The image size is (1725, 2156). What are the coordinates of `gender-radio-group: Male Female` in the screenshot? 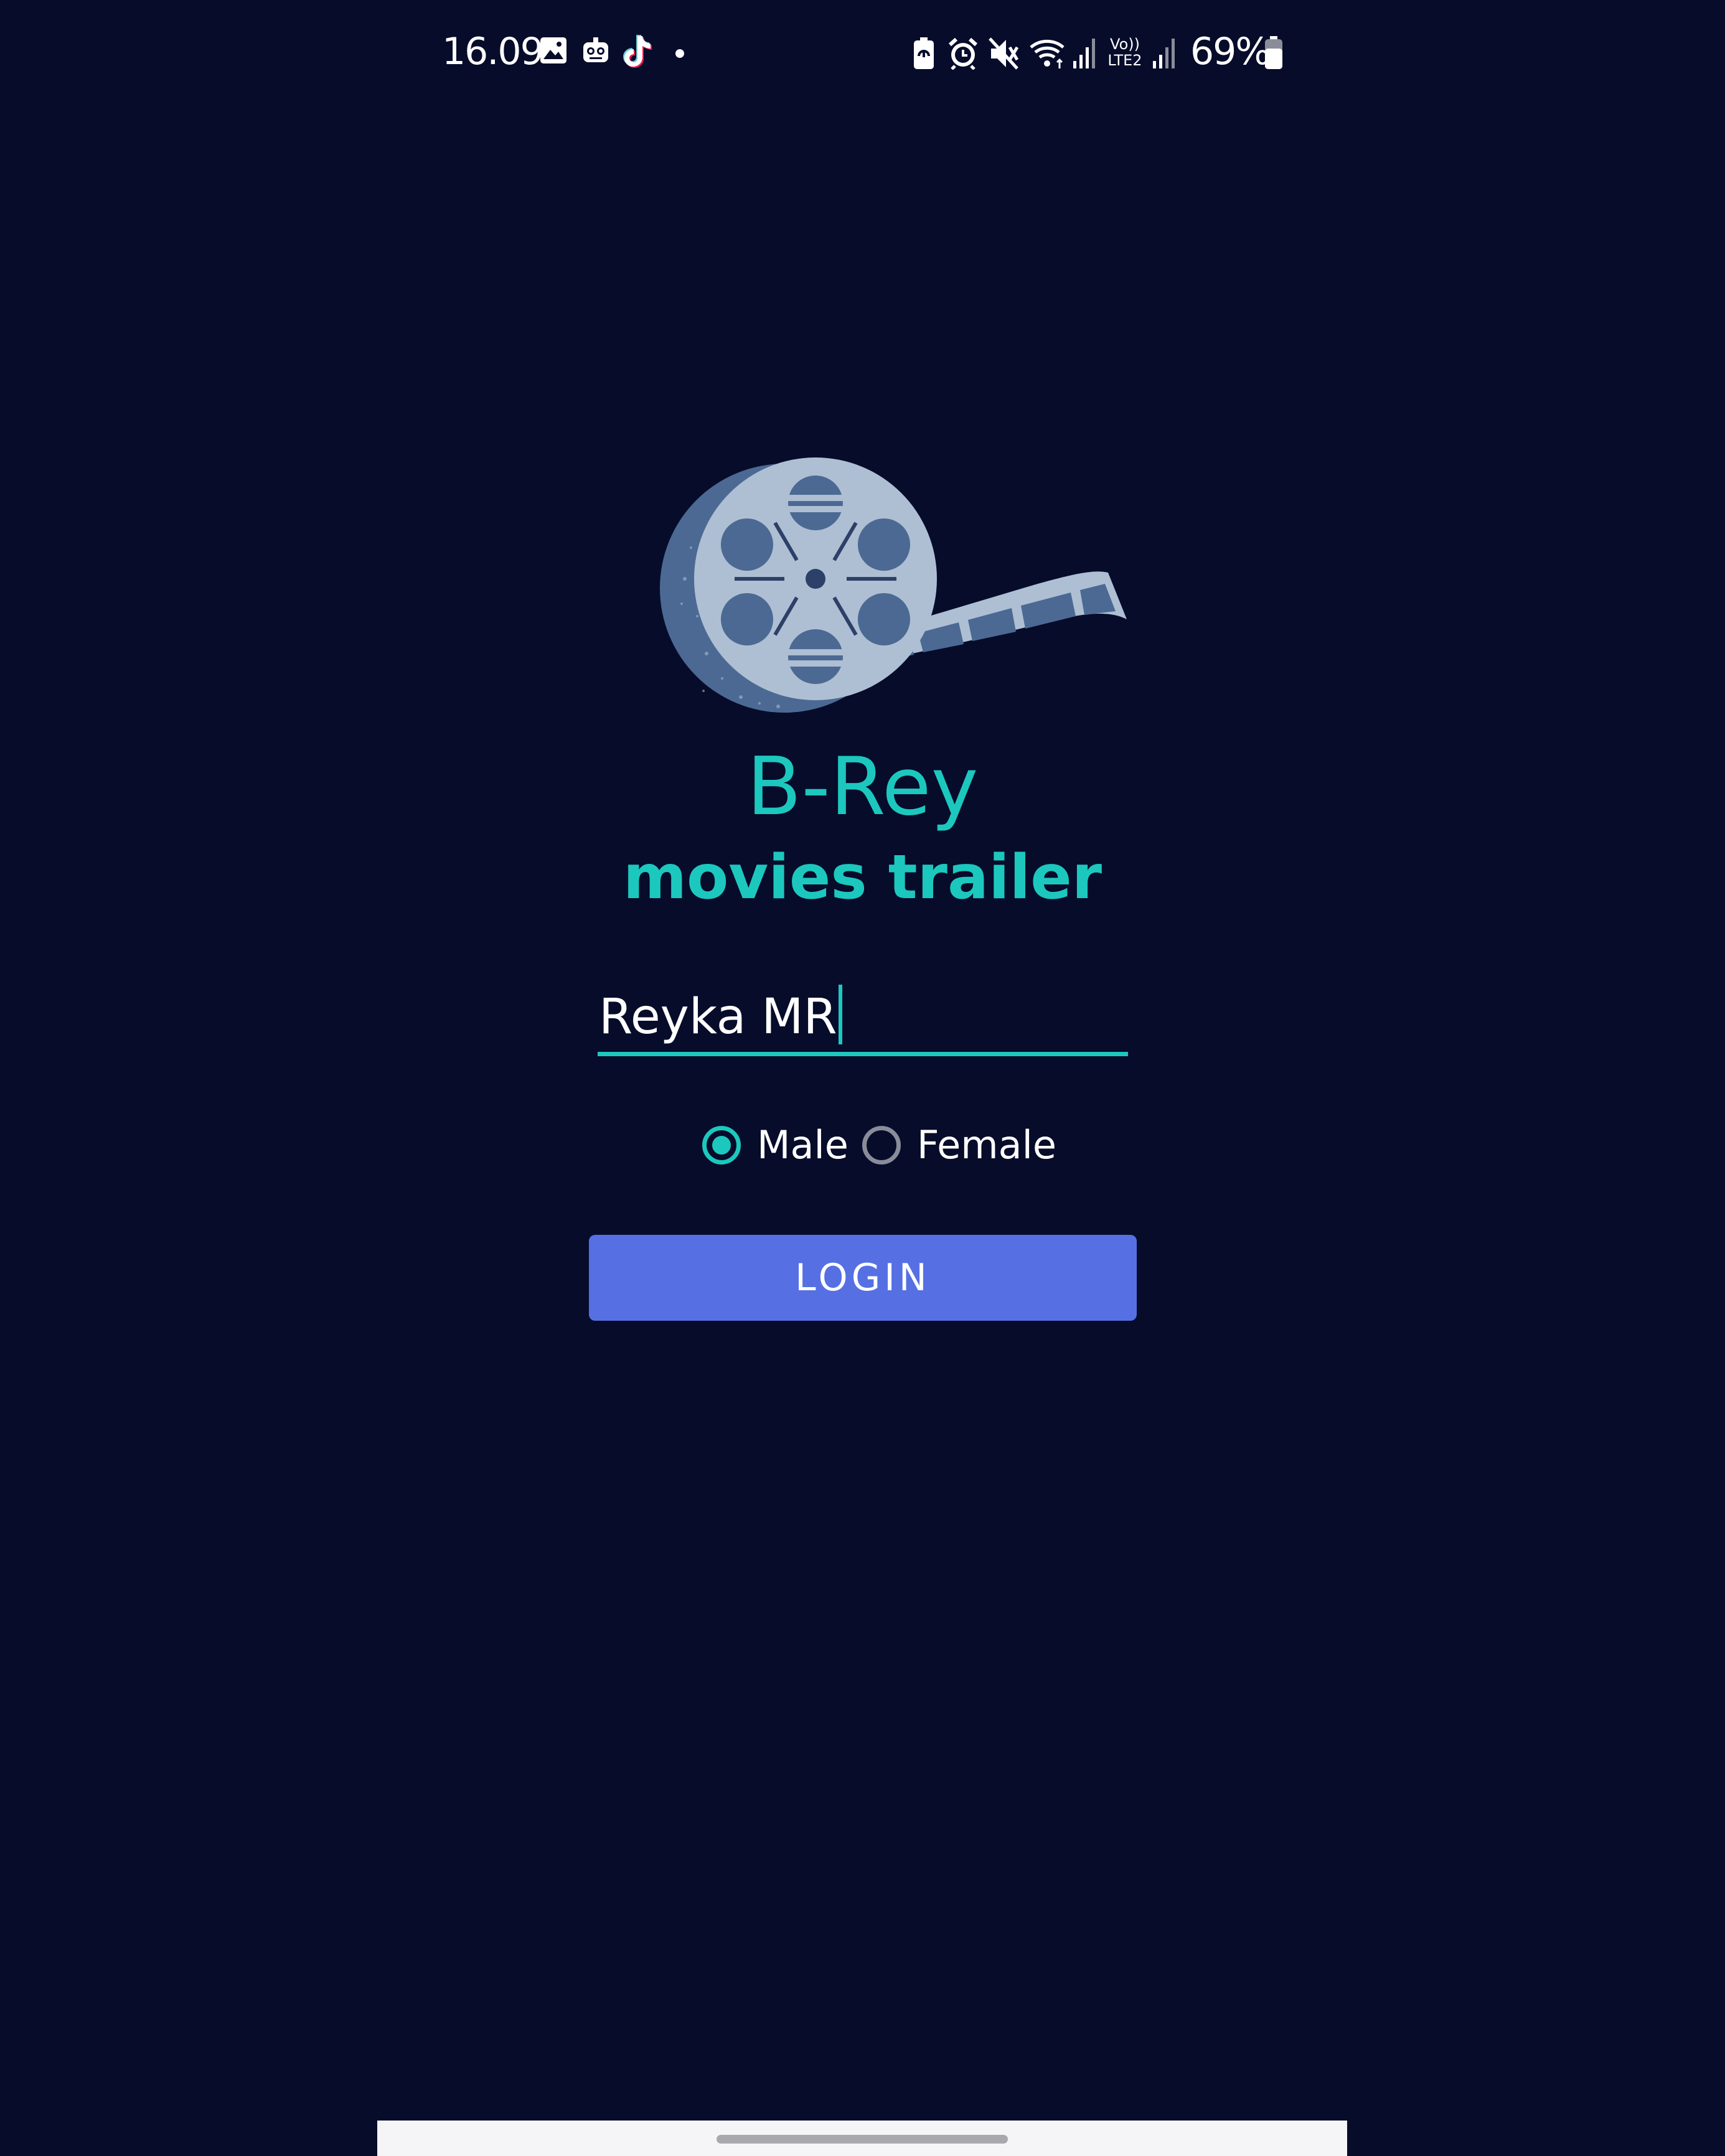 It's located at (879, 1145).